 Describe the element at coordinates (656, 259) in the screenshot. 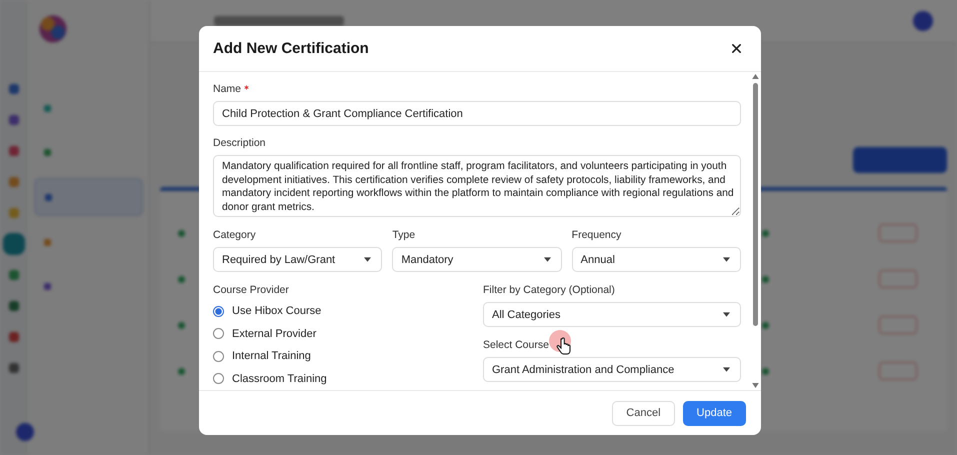

I see `select-field: Annual` at that location.